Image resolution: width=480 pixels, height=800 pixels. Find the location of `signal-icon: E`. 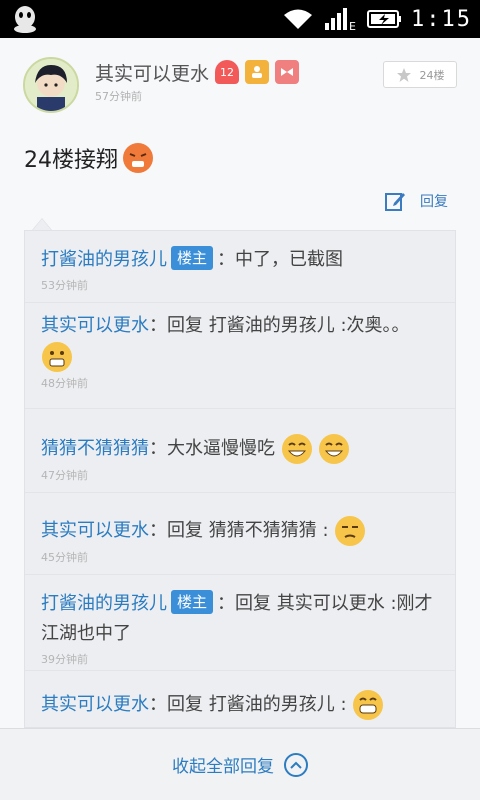

signal-icon: E is located at coordinates (340, 20).